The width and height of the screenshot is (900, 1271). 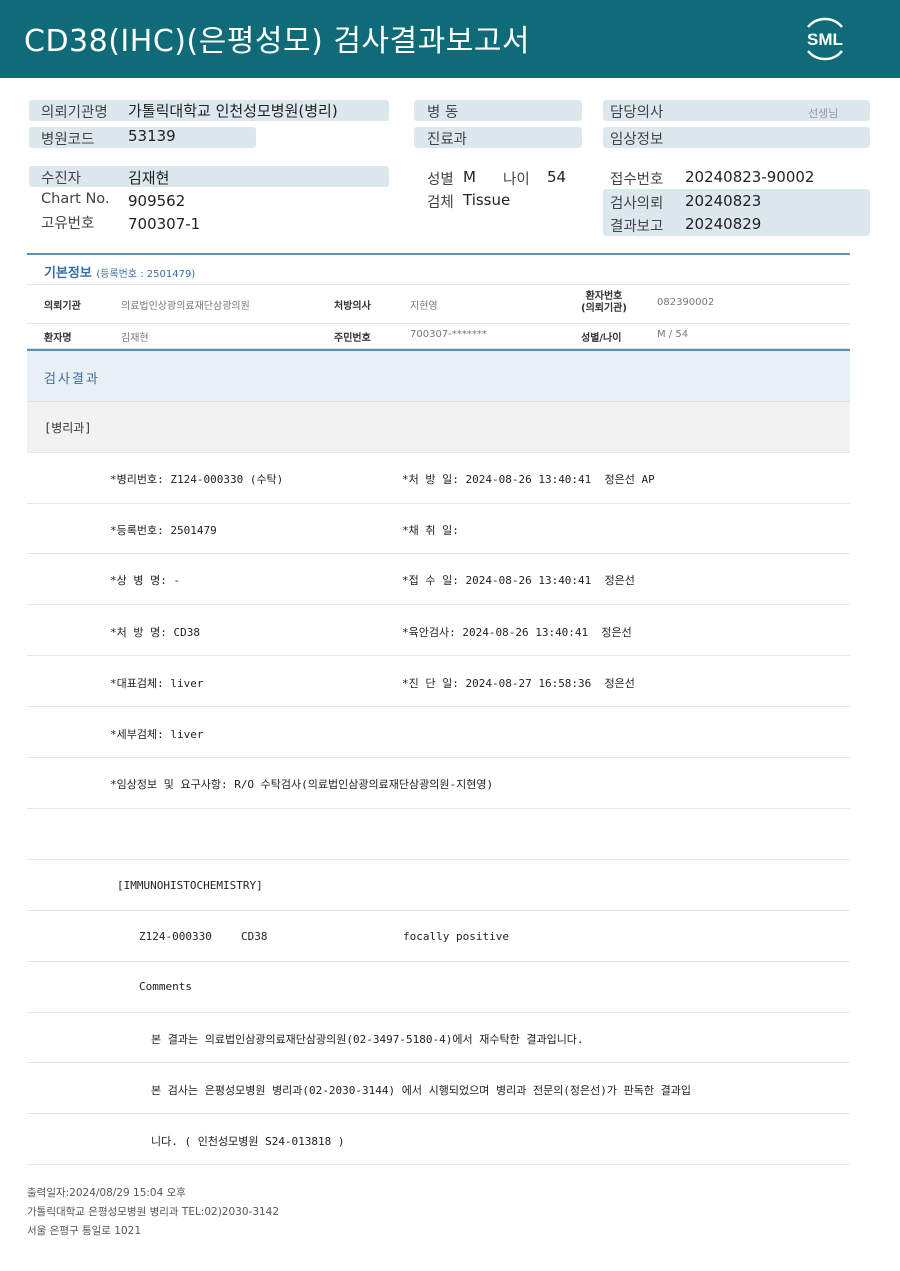 I want to click on patient-no-label-line2: (의뢰기관), so click(x=604, y=308).